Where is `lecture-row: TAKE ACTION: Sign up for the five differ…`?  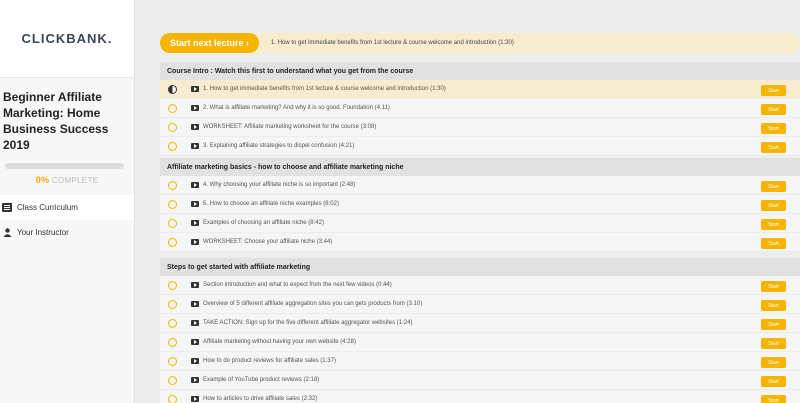 lecture-row: TAKE ACTION: Sign up for the five differ… is located at coordinates (480, 323).